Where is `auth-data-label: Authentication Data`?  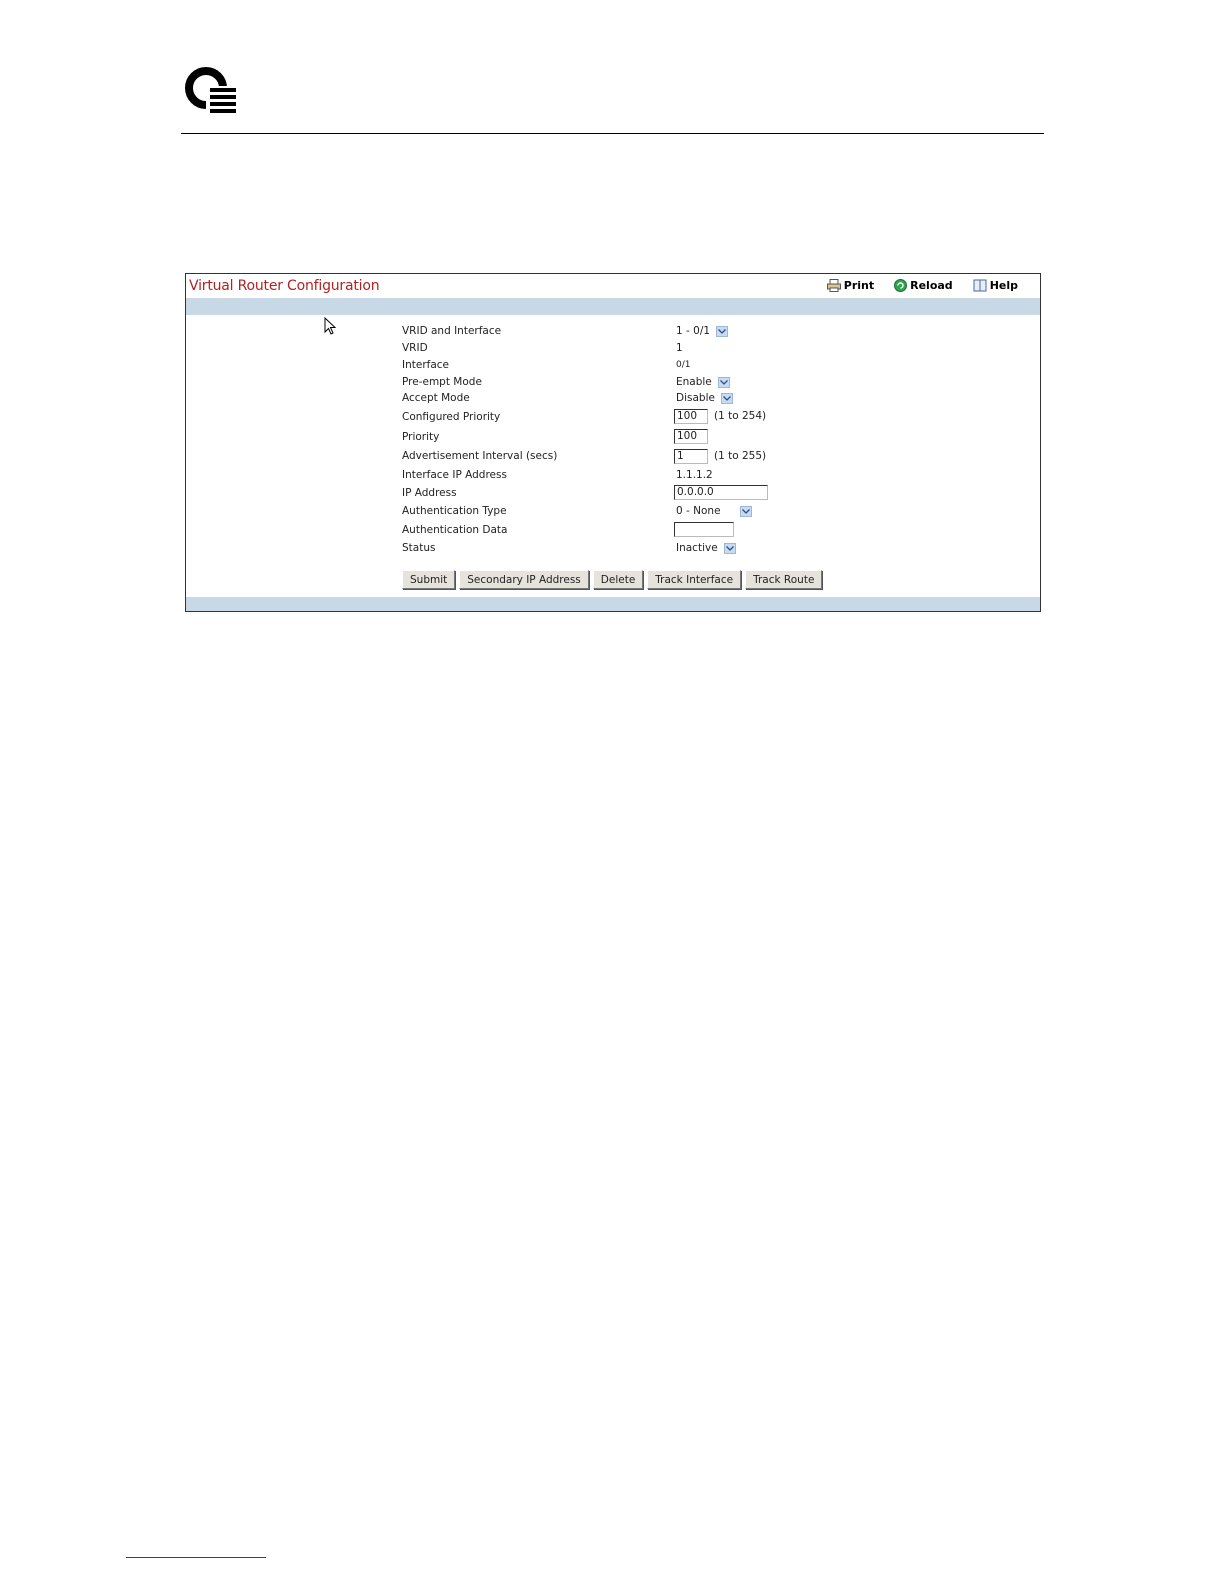 auth-data-label: Authentication Data is located at coordinates (455, 530).